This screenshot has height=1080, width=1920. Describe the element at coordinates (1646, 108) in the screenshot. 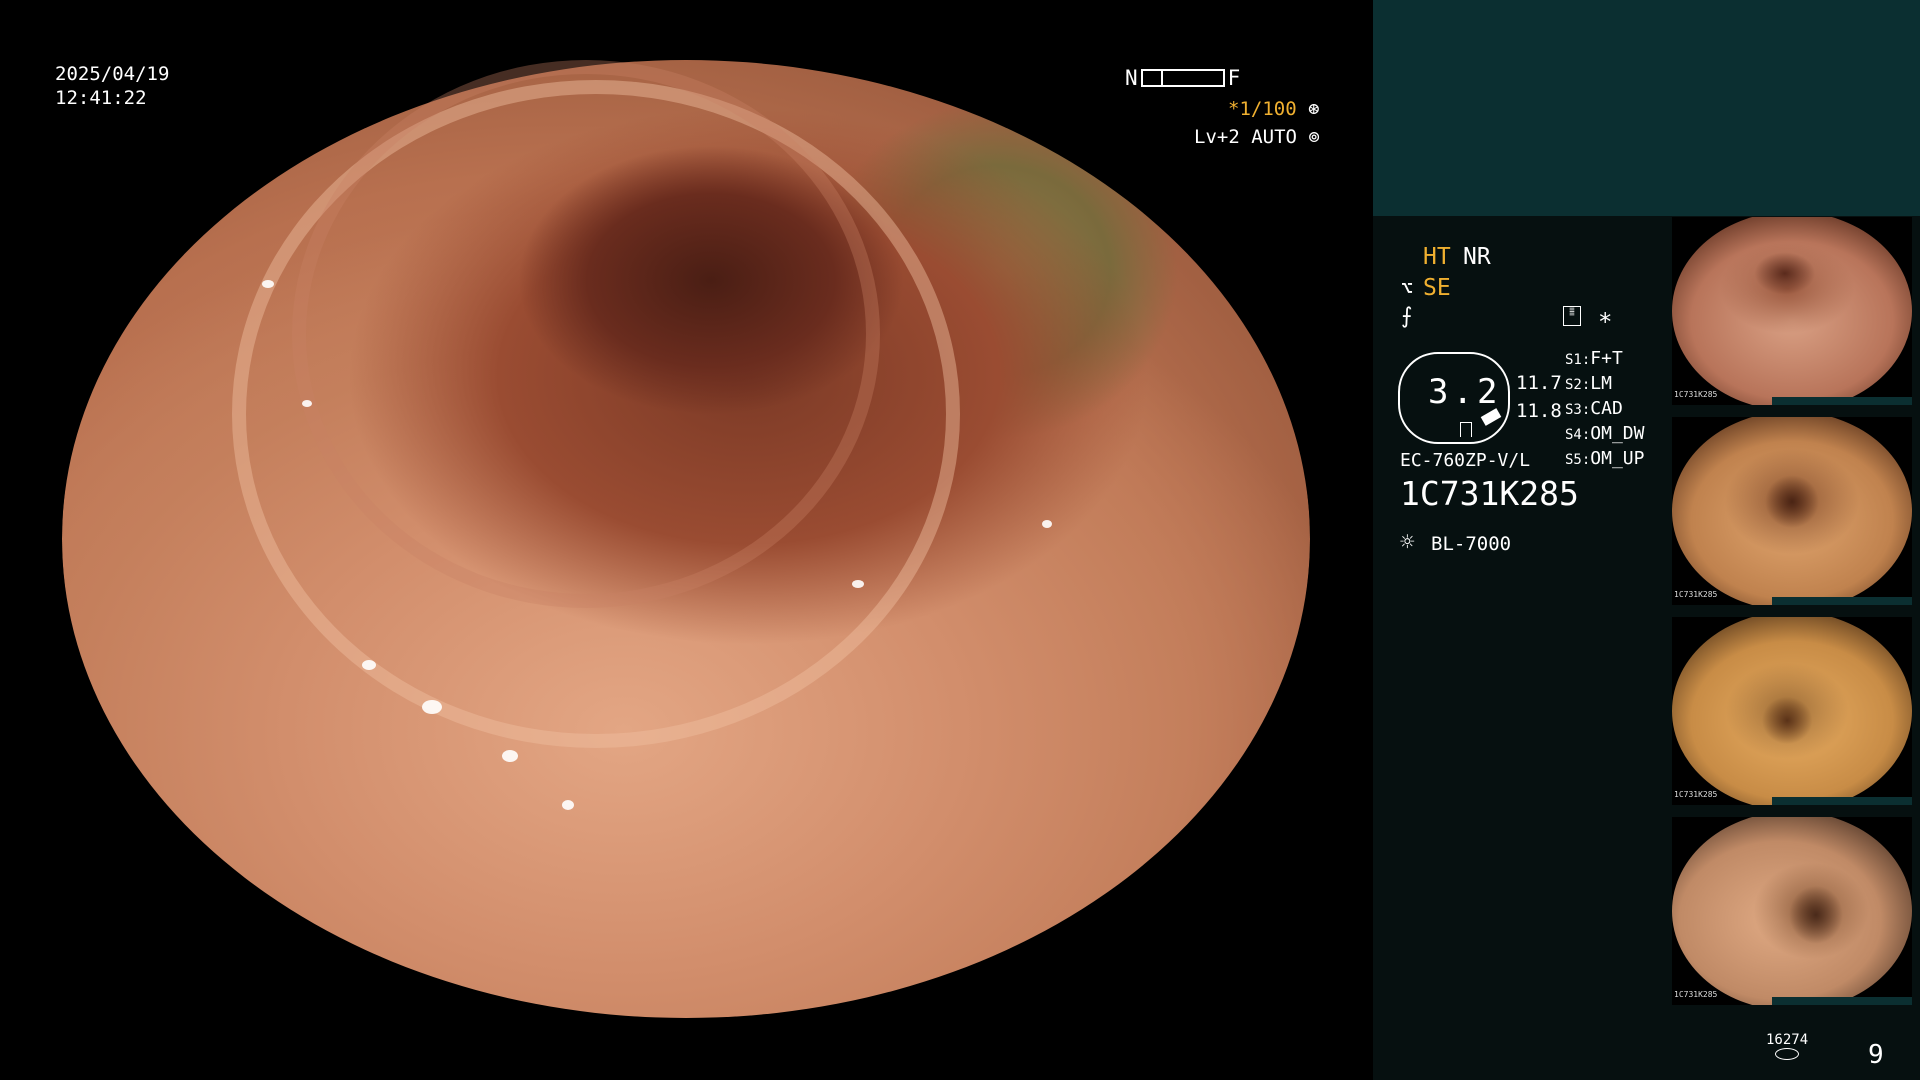

I see `side-panel-header` at that location.